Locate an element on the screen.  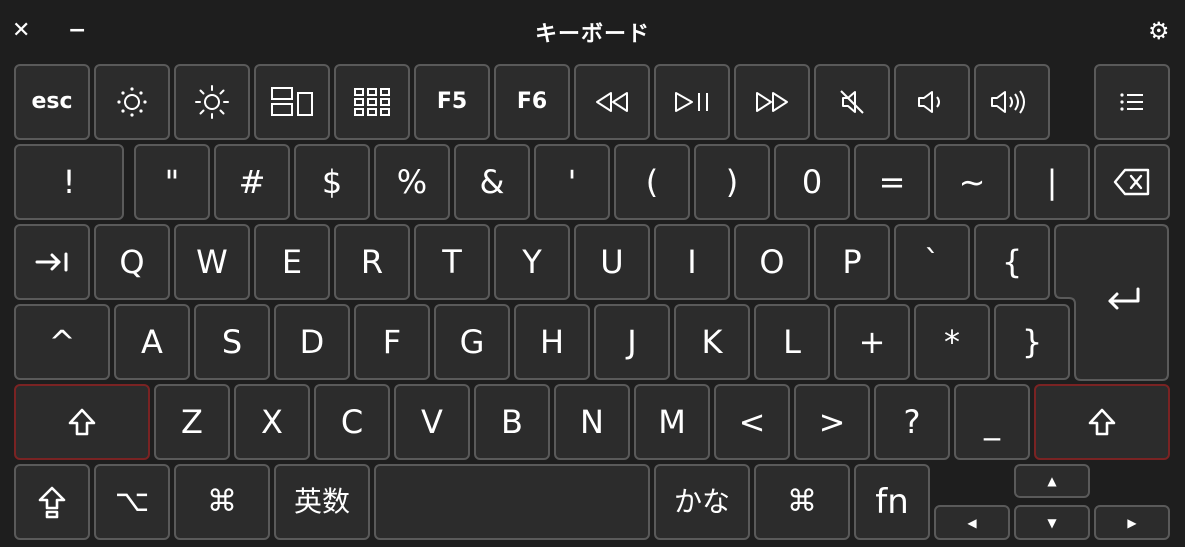
play-pause-icon is located at coordinates (691, 102).